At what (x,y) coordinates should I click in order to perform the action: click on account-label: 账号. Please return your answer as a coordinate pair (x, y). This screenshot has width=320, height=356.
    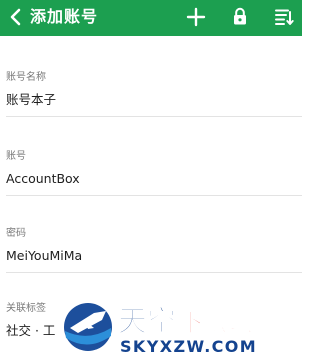
    Looking at the image, I should click on (16, 156).